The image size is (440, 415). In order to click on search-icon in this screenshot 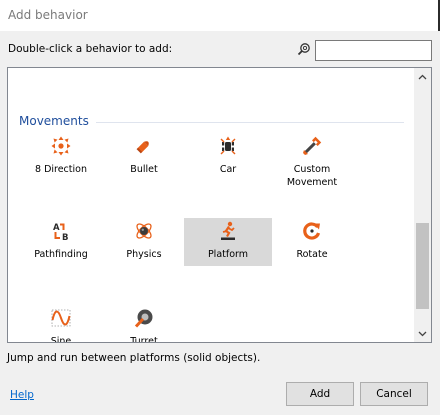, I will do `click(304, 48)`.